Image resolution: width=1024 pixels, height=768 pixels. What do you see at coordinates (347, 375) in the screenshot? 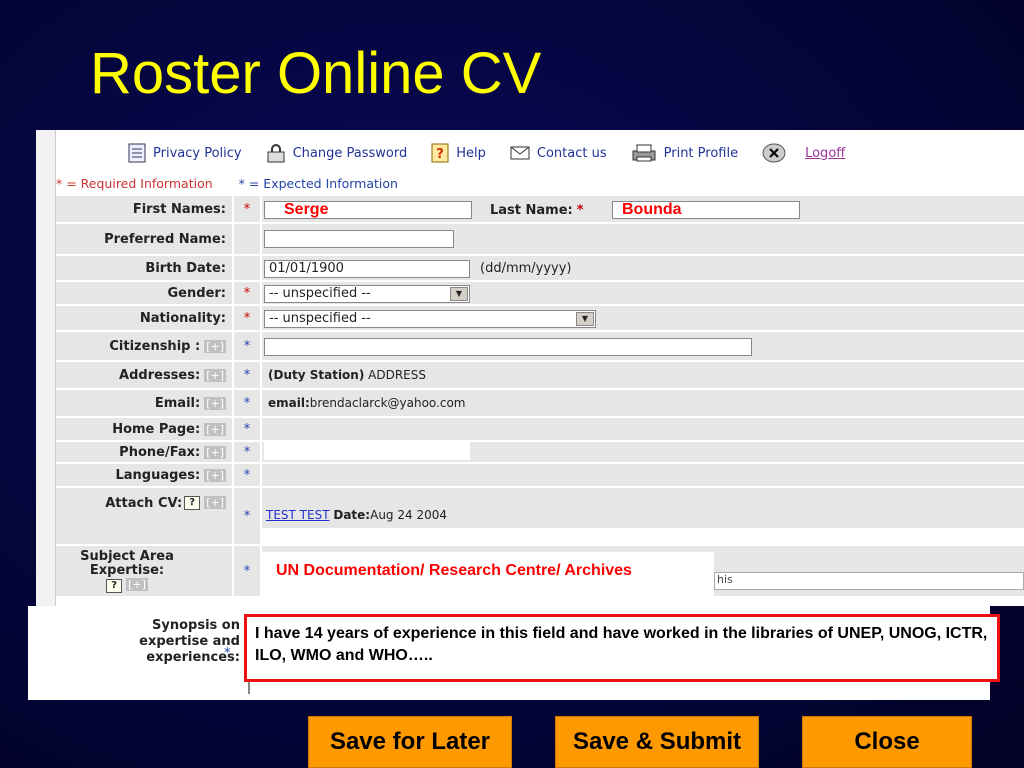
I see `addresses-value: (Duty Station) ADDRESS` at bounding box center [347, 375].